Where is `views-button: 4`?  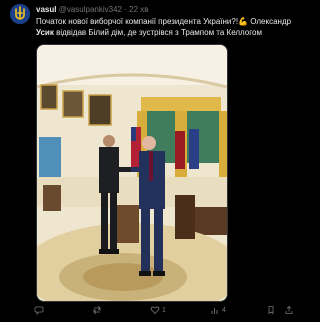
views-button: 4 is located at coordinates (218, 310).